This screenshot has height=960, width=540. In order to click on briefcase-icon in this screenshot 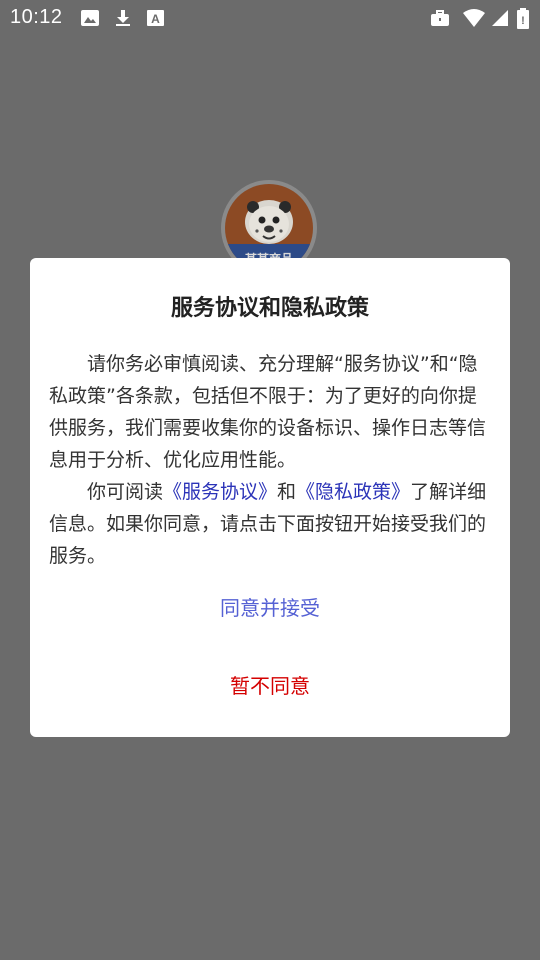, I will do `click(440, 18)`.